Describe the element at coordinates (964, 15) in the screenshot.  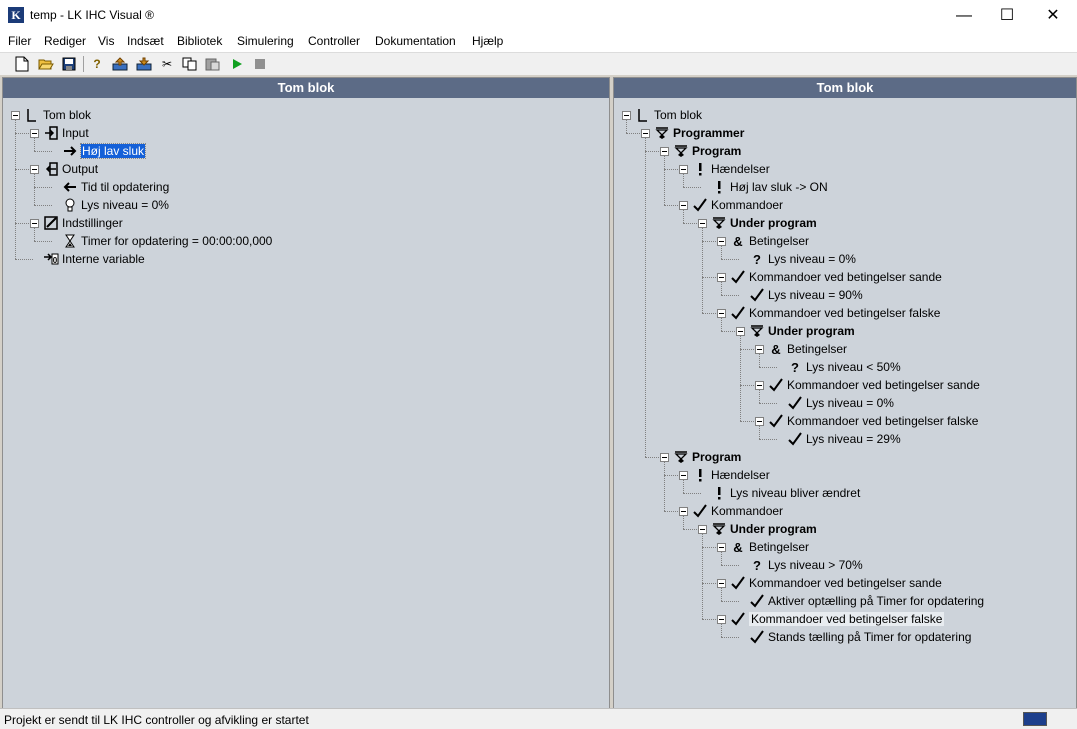
I see `minimize-button: —` at that location.